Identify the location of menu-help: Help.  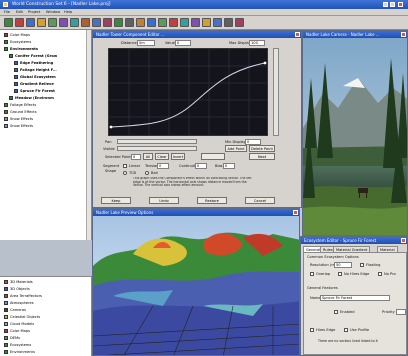
(68, 12).